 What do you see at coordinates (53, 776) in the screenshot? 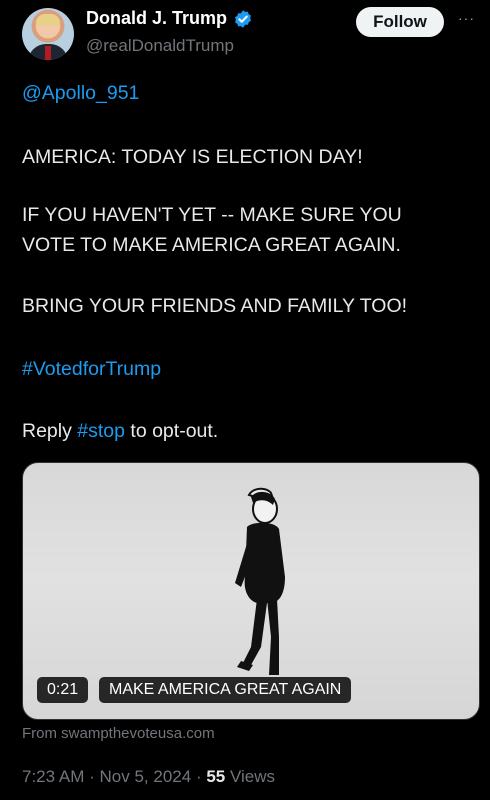
I see `post-time: 7:23 AM` at bounding box center [53, 776].